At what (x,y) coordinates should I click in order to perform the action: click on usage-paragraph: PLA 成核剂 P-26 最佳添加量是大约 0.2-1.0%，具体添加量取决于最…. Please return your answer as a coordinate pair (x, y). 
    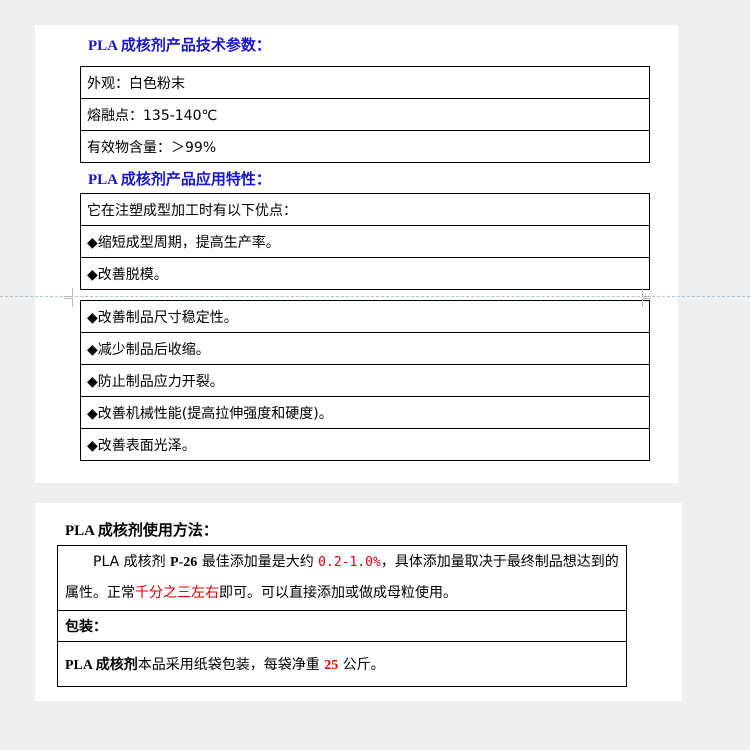
    Looking at the image, I should click on (342, 578).